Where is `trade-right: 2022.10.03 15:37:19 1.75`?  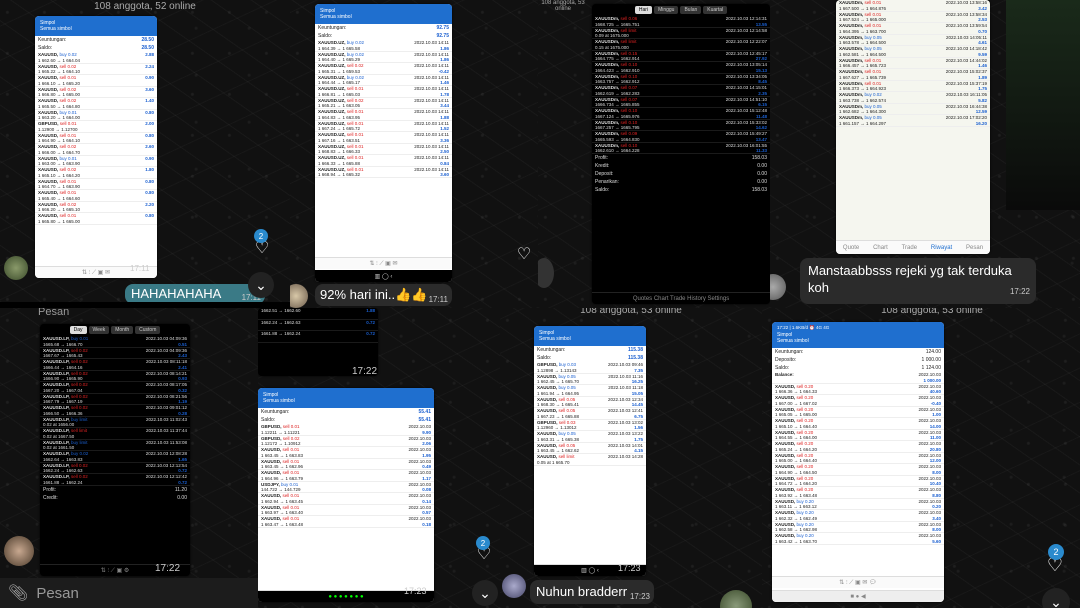
trade-right: 2022.10.03 15:37:19 1.75 is located at coordinates (966, 86).